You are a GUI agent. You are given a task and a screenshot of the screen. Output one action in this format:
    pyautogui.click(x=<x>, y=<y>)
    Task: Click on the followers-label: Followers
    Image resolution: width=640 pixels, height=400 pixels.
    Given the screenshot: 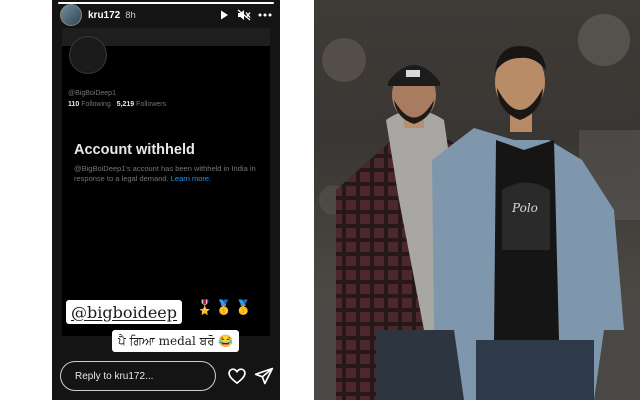 What is the action you would take?
    pyautogui.click(x=151, y=104)
    